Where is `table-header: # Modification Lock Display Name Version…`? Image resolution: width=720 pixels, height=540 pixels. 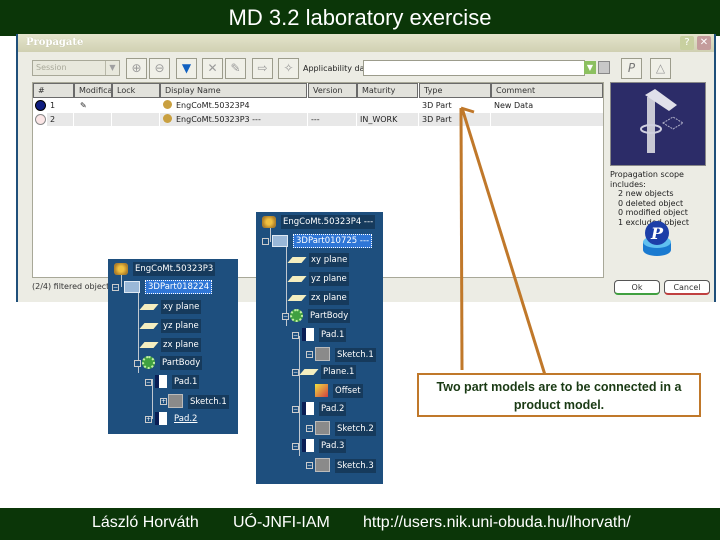
table-header: # Modification Lock Display Name Version… is located at coordinates (318, 90).